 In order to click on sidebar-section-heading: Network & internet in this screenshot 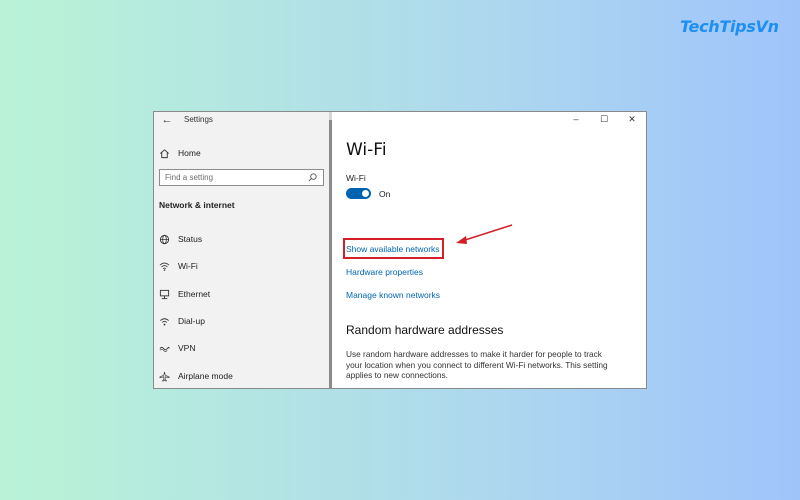, I will do `click(197, 205)`.